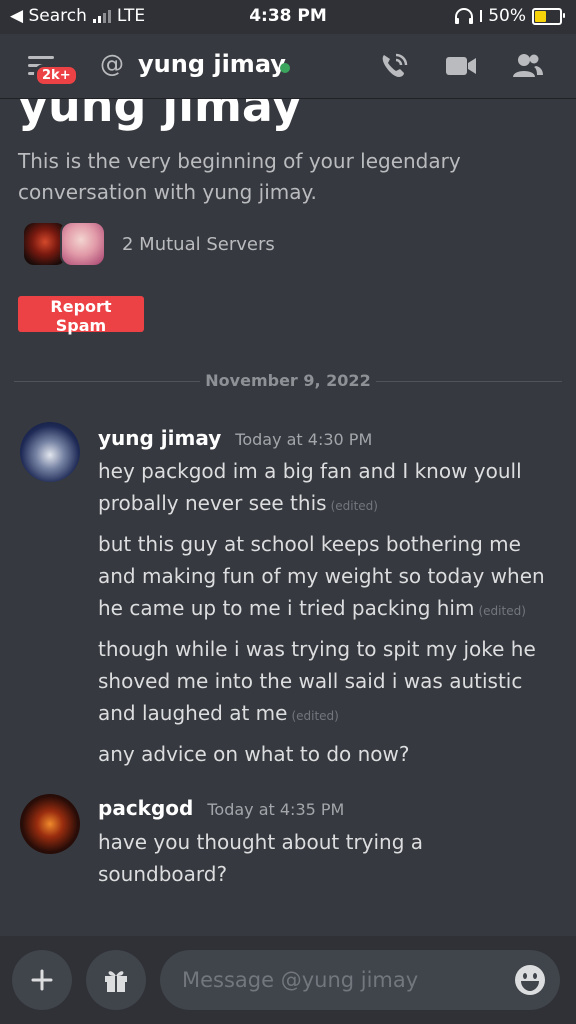  Describe the element at coordinates (81, 315) in the screenshot. I see `report-spam-button: Report Spam` at that location.